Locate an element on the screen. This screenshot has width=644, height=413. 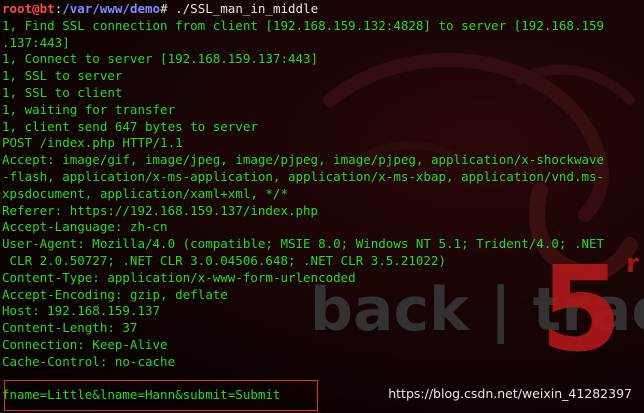
output-line: xpsdocument, application/xaml+xml, */* is located at coordinates (145, 193).